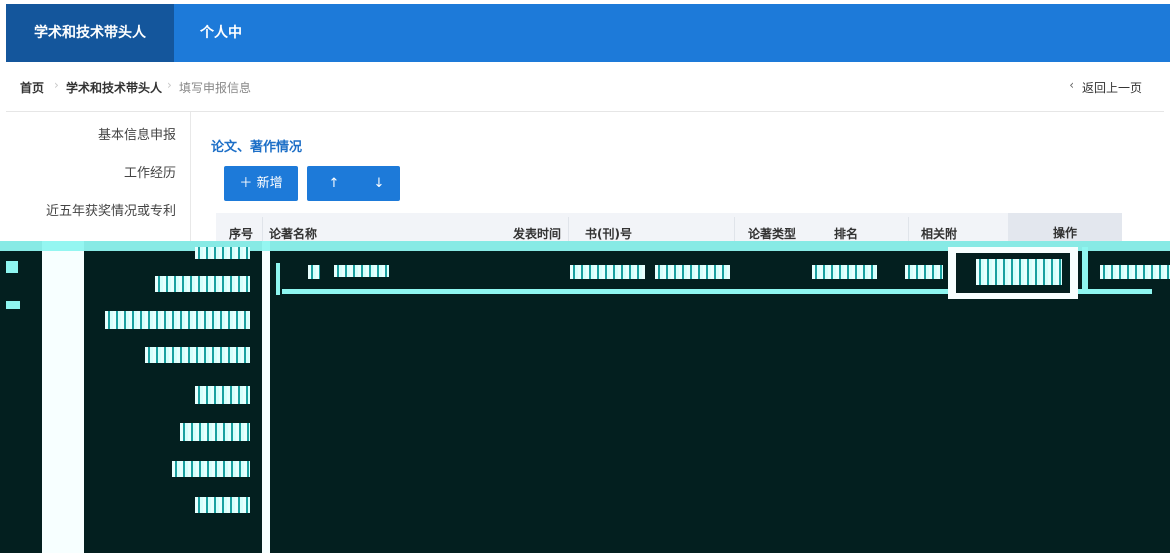 The height and width of the screenshot is (553, 1170). What do you see at coordinates (32, 87) in the screenshot?
I see `breadcrumb-home: 首页` at bounding box center [32, 87].